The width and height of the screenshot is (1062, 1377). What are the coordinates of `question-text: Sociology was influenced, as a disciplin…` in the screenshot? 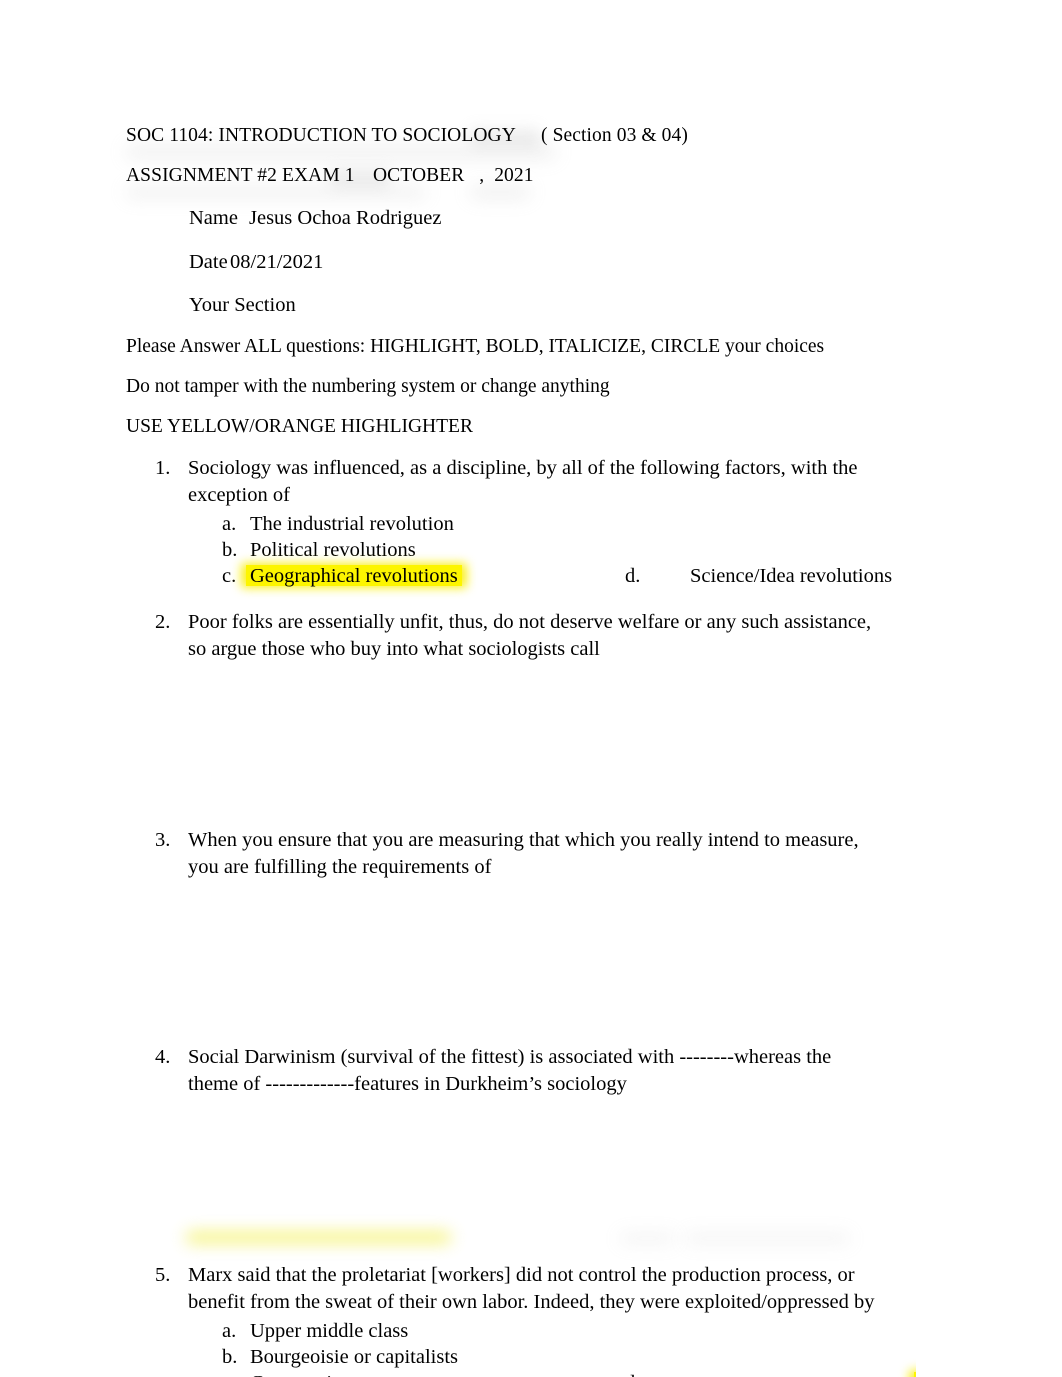 It's located at (523, 481).